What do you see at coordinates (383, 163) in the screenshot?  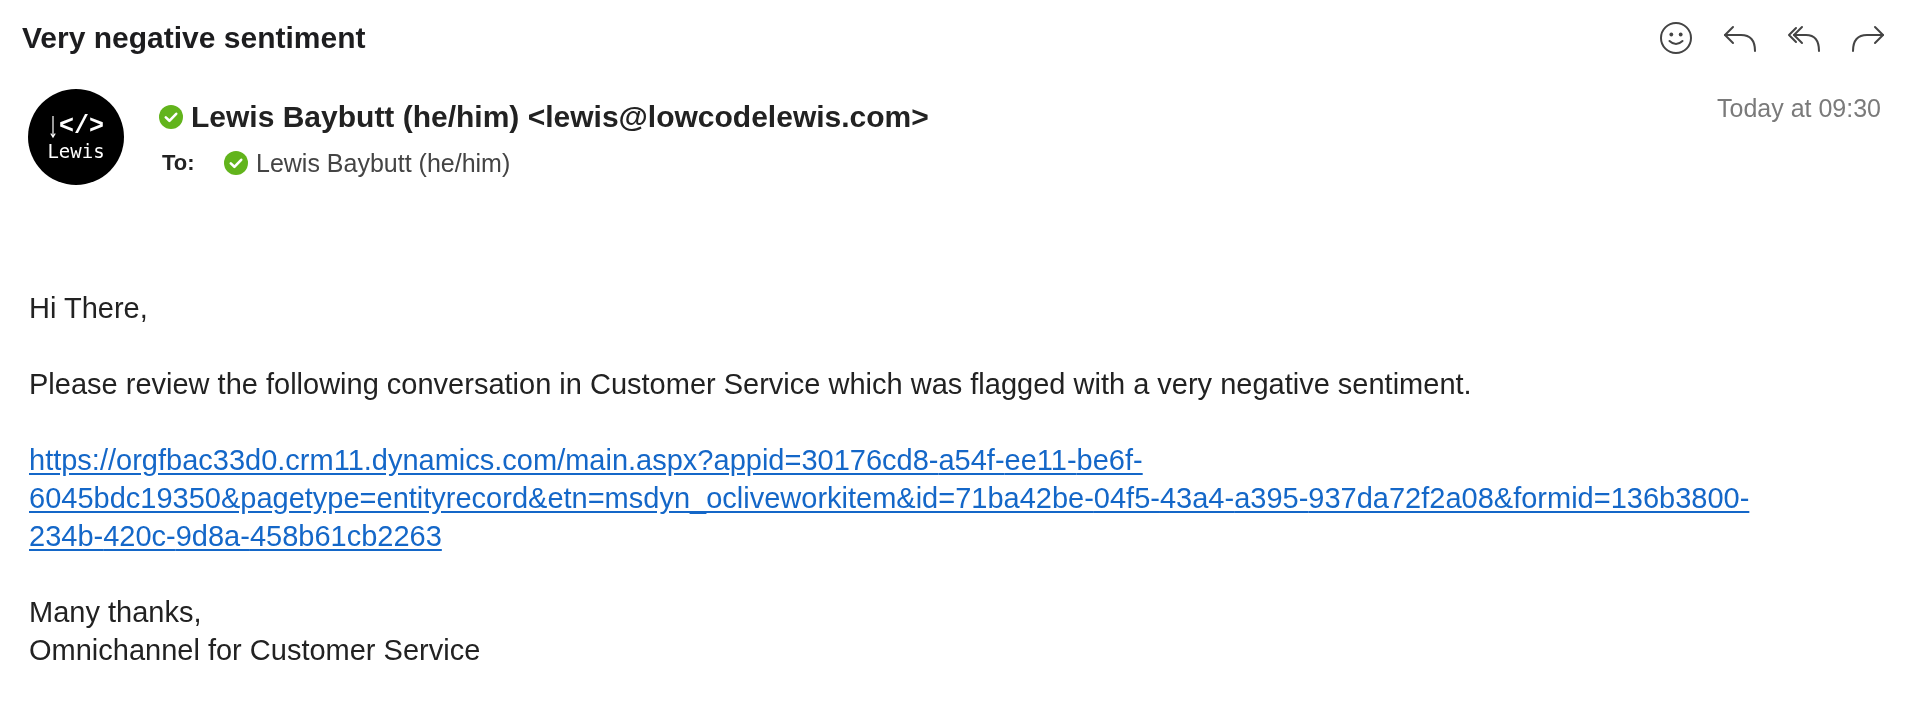 I see `recipient-name: Lewis Baybutt (he/him)` at bounding box center [383, 163].